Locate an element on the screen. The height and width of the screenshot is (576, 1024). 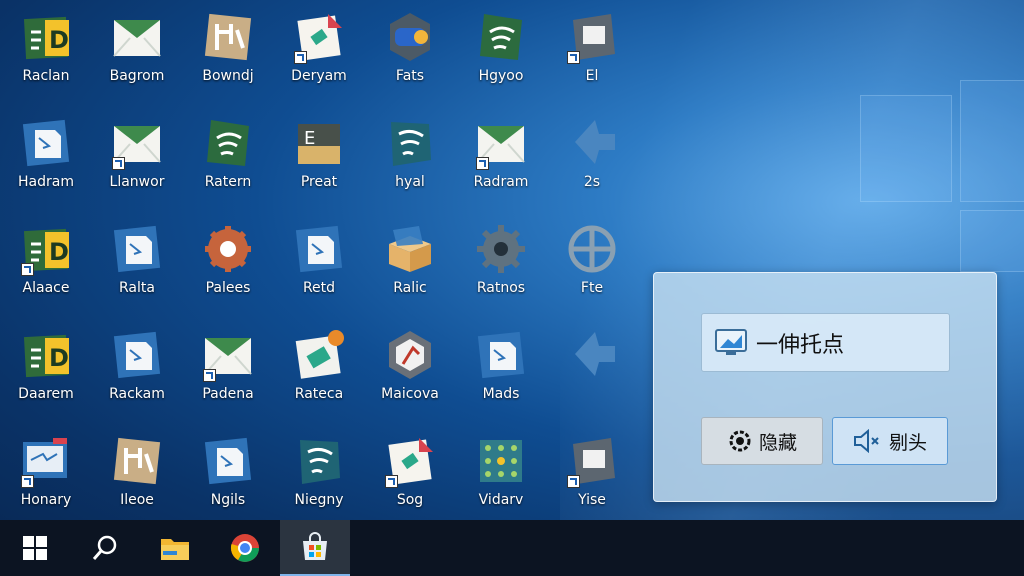
desktop-icon: 2s is located at coordinates (592, 154).